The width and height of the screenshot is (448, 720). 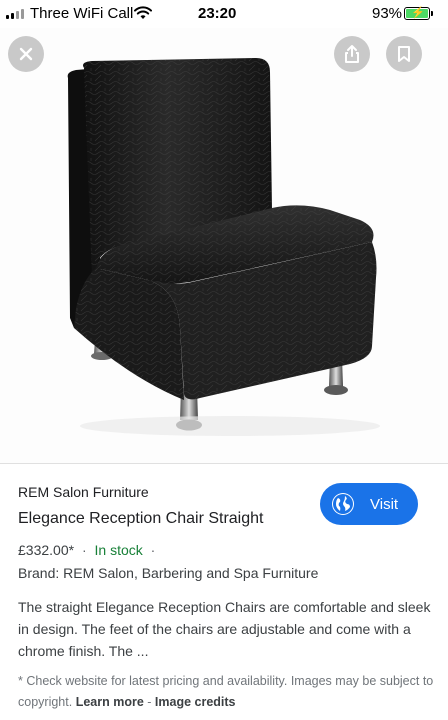 What do you see at coordinates (46, 550) in the screenshot?
I see `price: £332.00*` at bounding box center [46, 550].